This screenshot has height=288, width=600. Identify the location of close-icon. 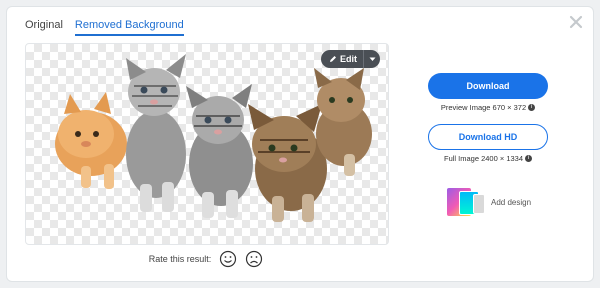
(576, 22).